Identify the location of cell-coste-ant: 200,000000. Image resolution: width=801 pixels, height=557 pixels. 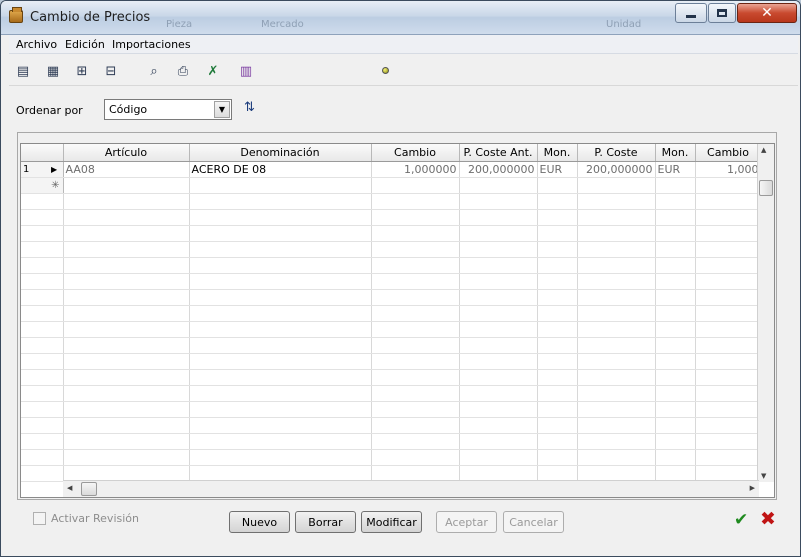
(498, 169).